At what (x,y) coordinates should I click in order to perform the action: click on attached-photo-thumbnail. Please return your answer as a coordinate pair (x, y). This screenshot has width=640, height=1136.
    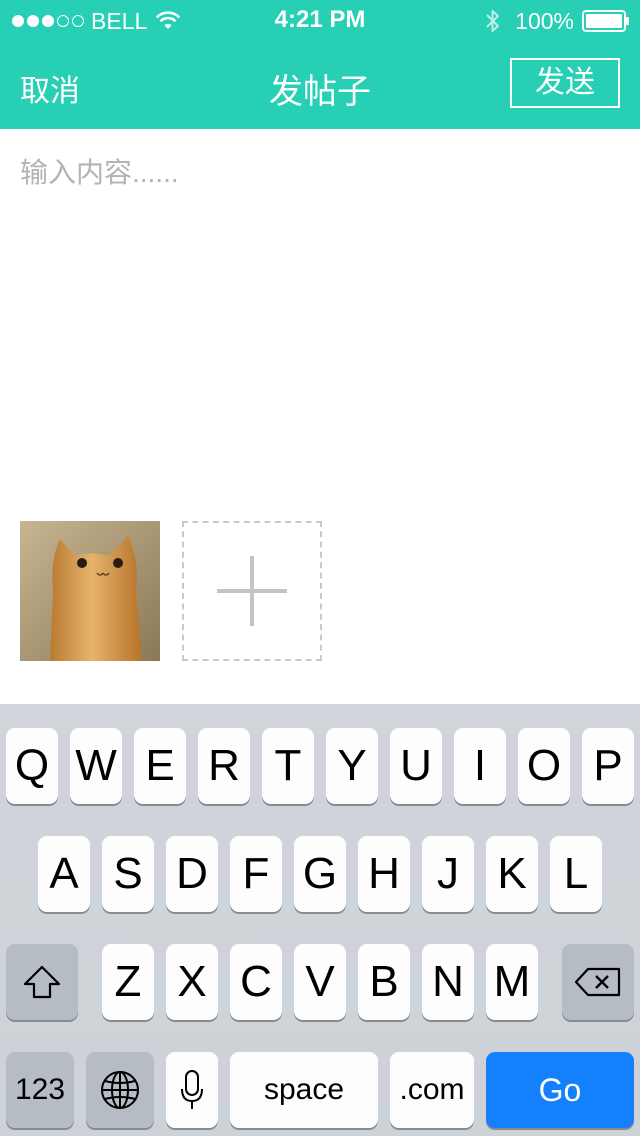
    Looking at the image, I should click on (90, 591).